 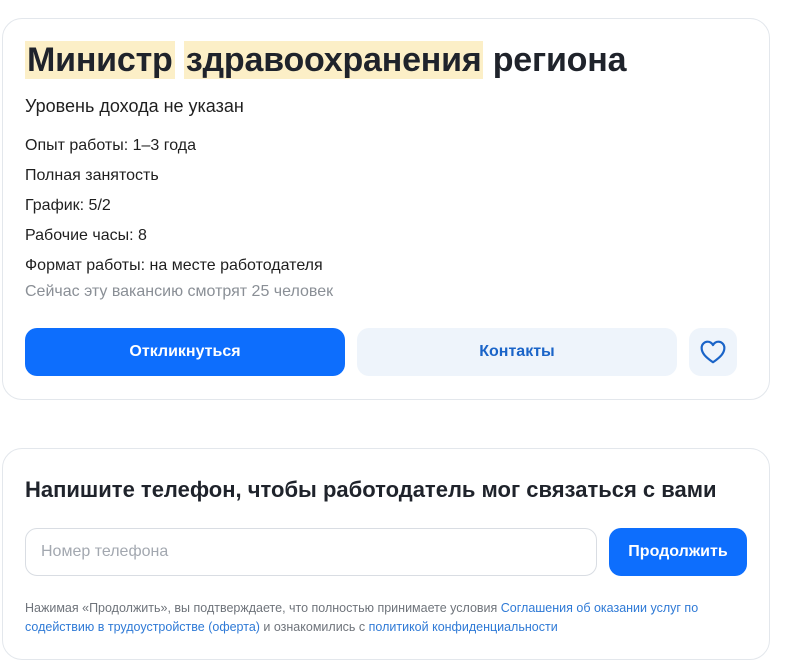 I want to click on salary-text: Уровень дохода не указан, so click(x=134, y=106).